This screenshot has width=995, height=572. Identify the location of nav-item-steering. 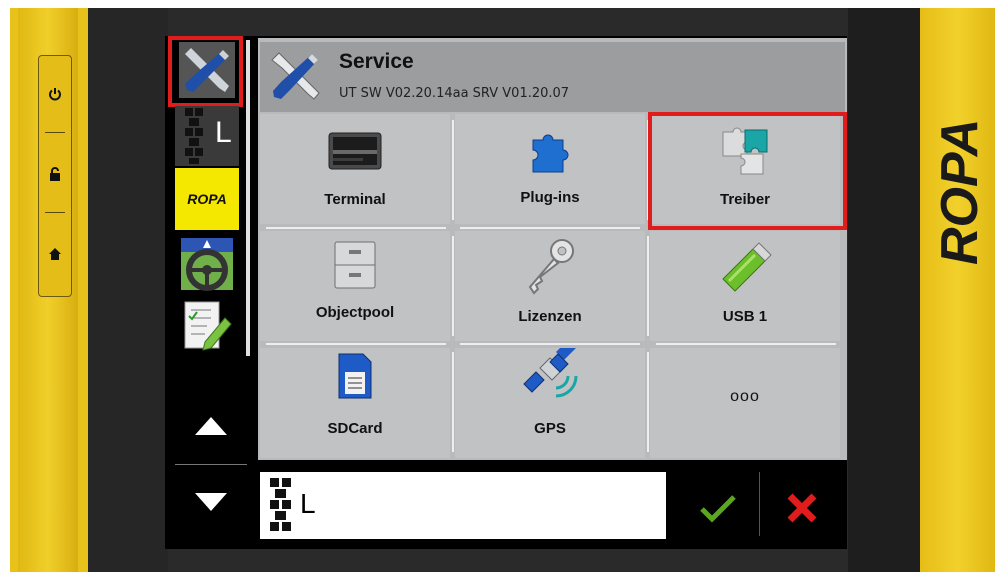
(207, 264).